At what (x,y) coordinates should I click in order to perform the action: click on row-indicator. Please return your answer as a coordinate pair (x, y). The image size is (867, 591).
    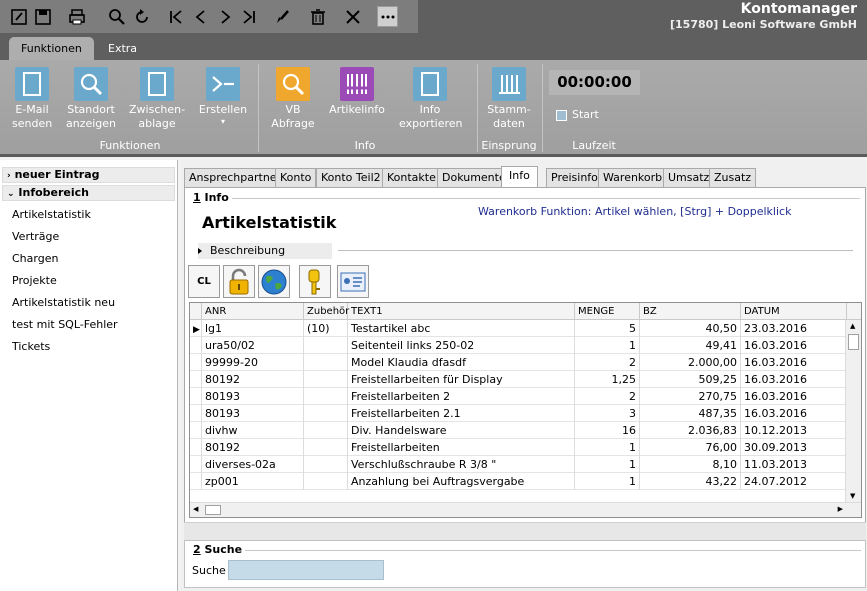
    Looking at the image, I should click on (196, 362).